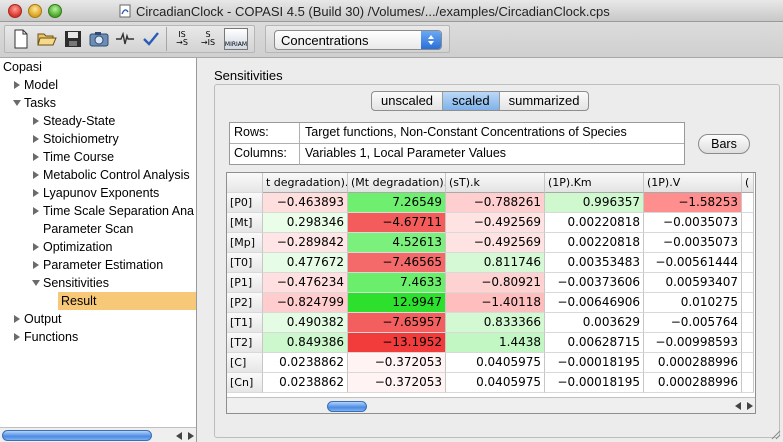  What do you see at coordinates (594, 323) in the screenshot?
I see `table-cell: 0.003629` at bounding box center [594, 323].